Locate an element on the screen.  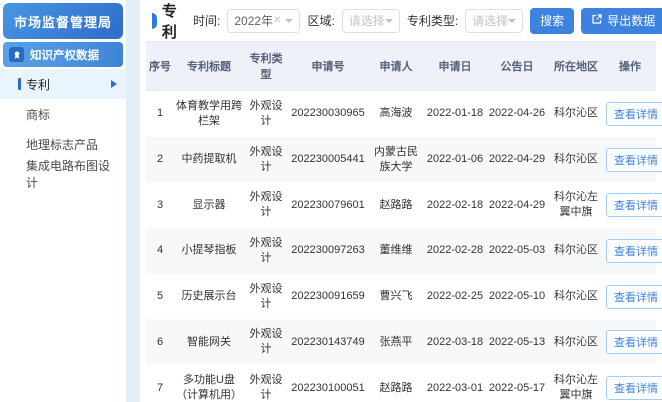
cell-publish-date: 2022-04-26 is located at coordinates (517, 113).